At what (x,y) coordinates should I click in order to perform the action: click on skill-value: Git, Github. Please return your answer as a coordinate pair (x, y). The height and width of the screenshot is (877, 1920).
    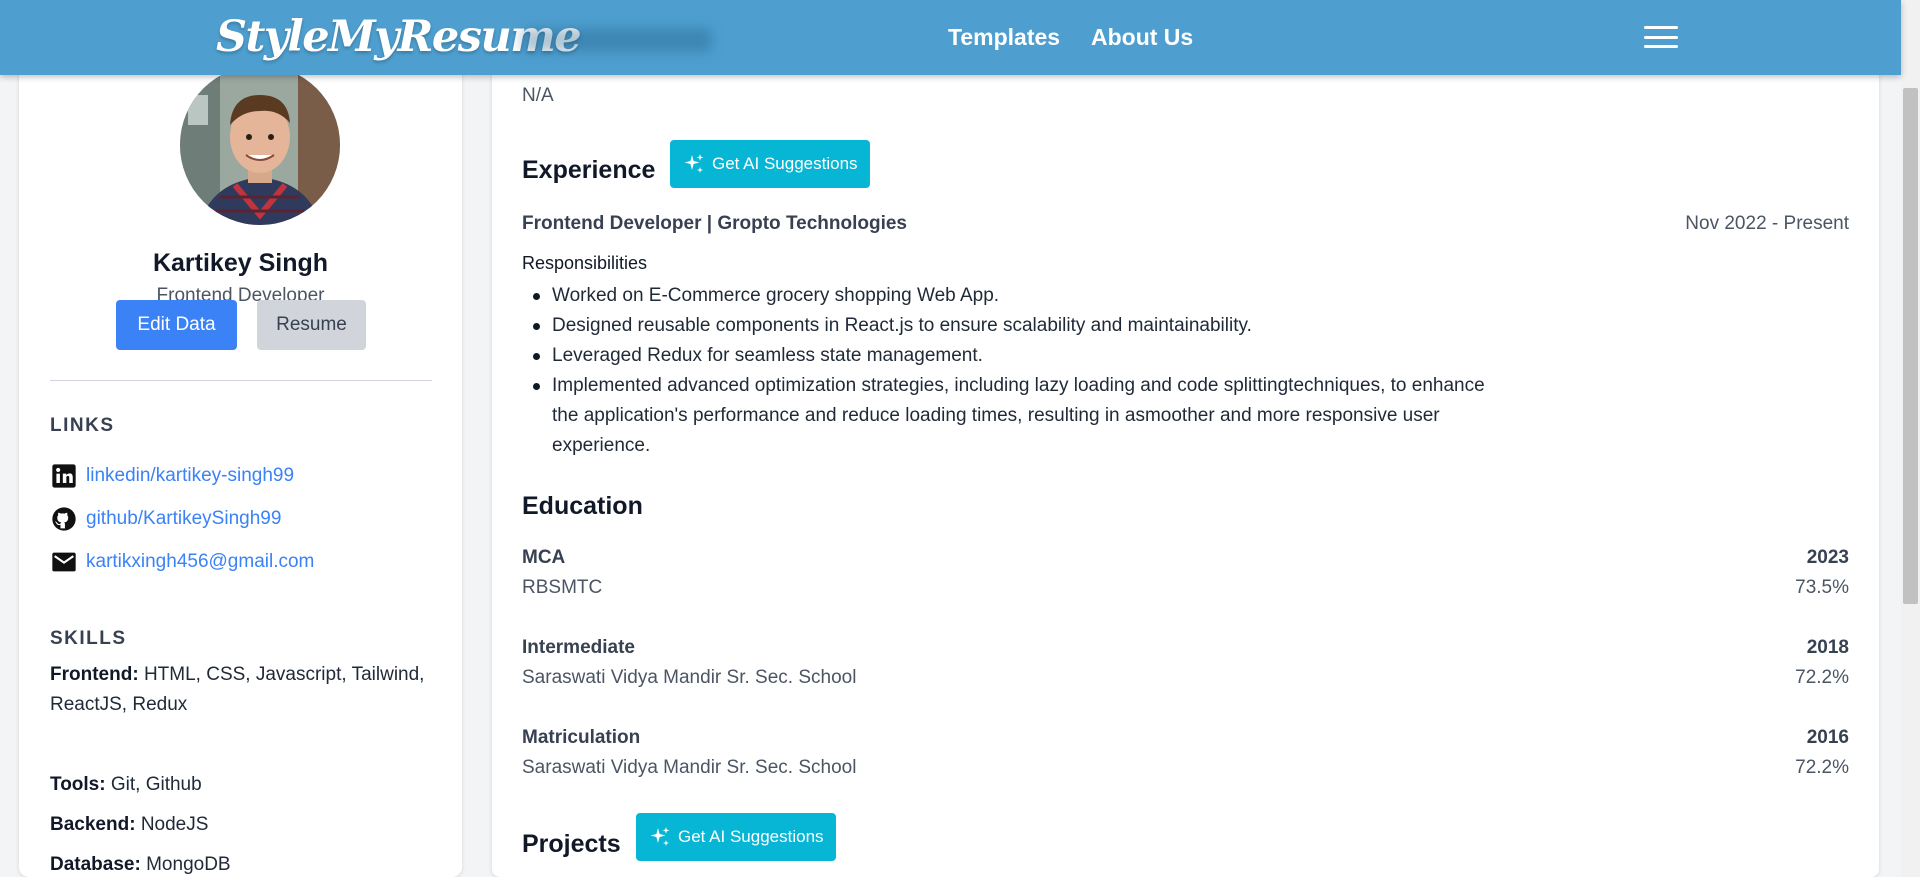
    Looking at the image, I should click on (156, 784).